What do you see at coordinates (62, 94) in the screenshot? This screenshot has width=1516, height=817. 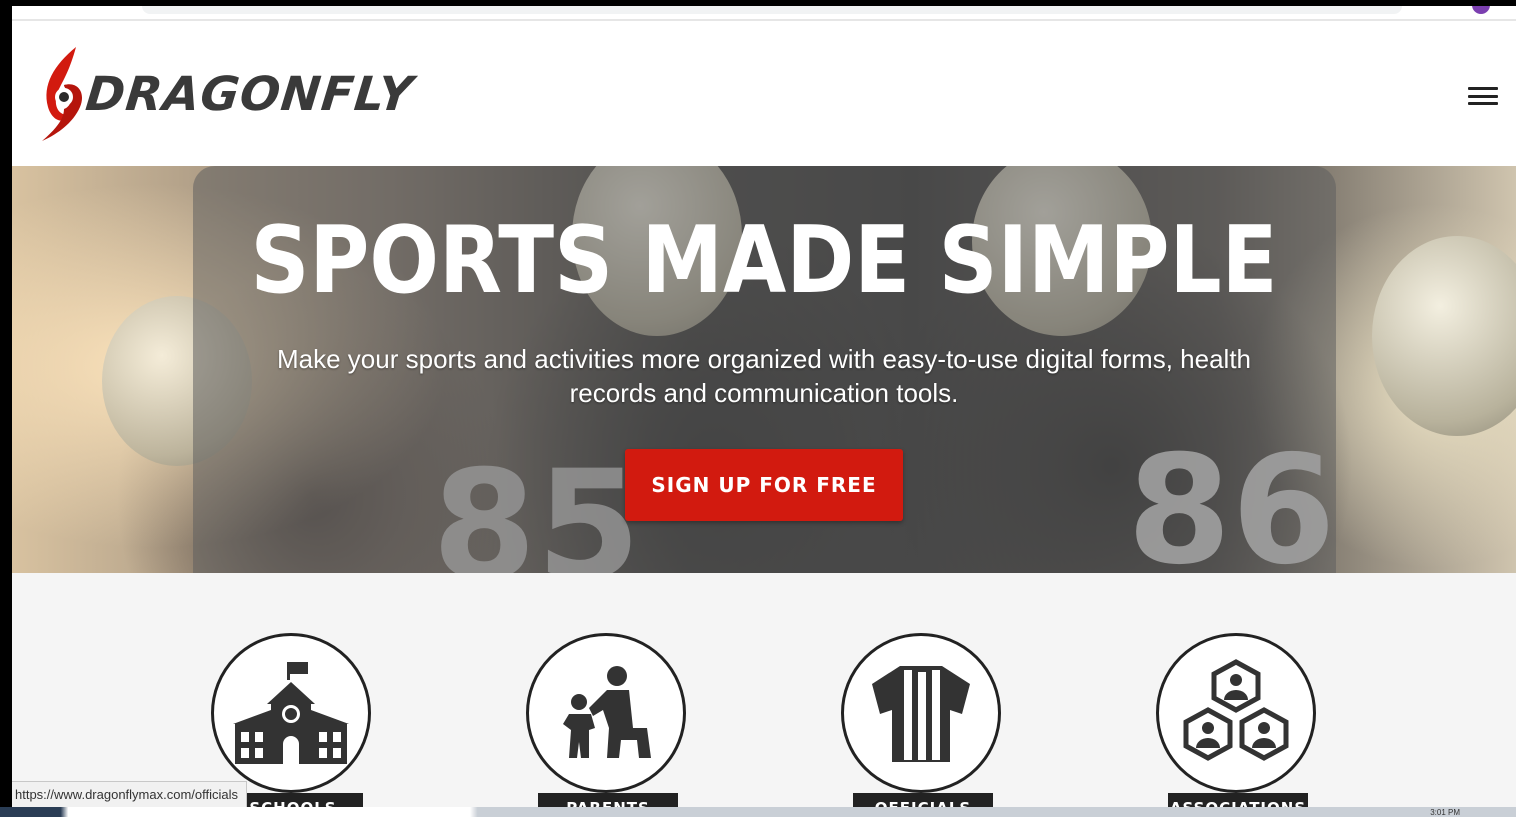 I see `dragonfly-flame-icon` at bounding box center [62, 94].